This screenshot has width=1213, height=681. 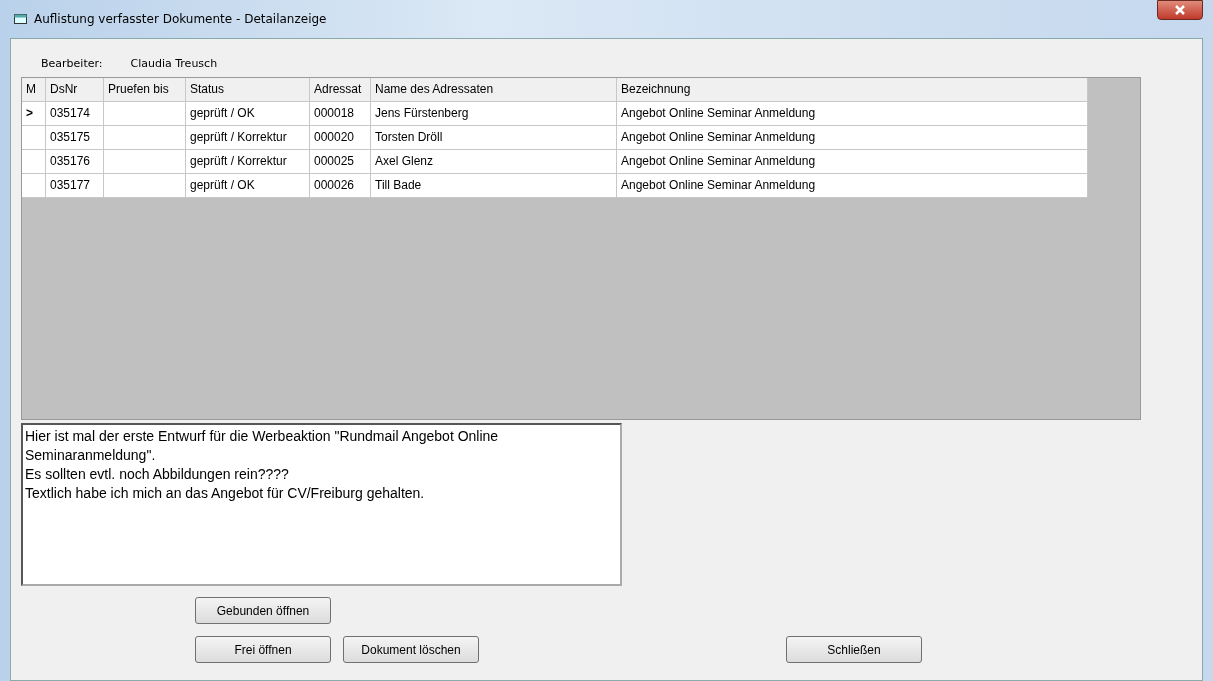 I want to click on table-cell: Till Bade, so click(x=494, y=186).